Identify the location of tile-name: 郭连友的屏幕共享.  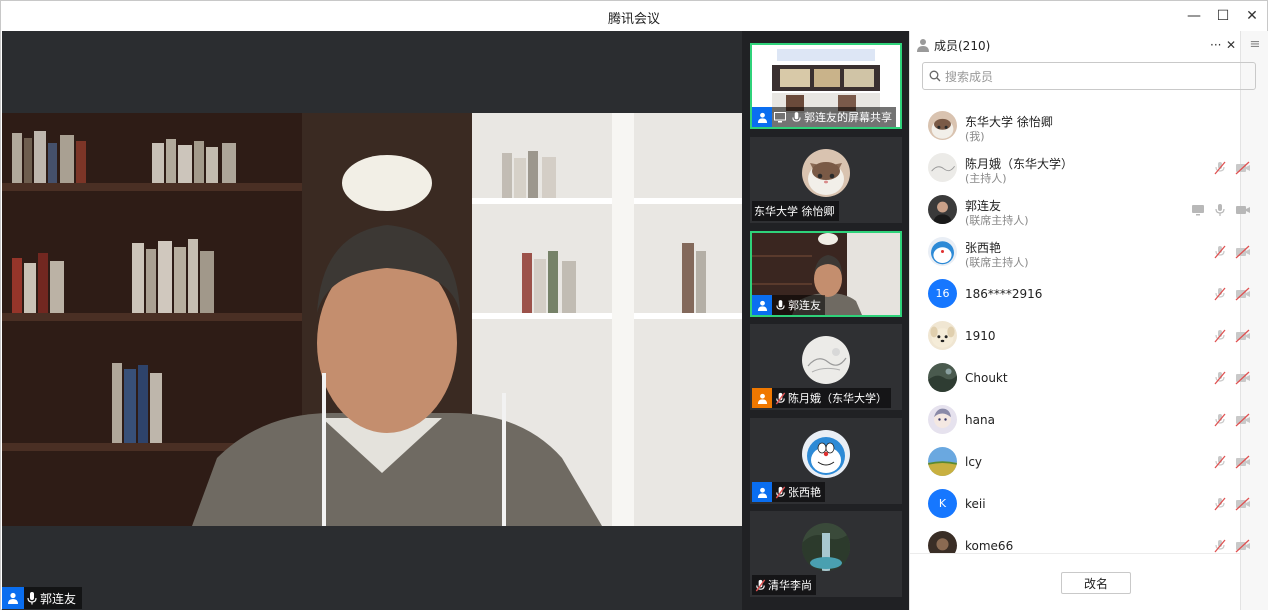
(848, 117).